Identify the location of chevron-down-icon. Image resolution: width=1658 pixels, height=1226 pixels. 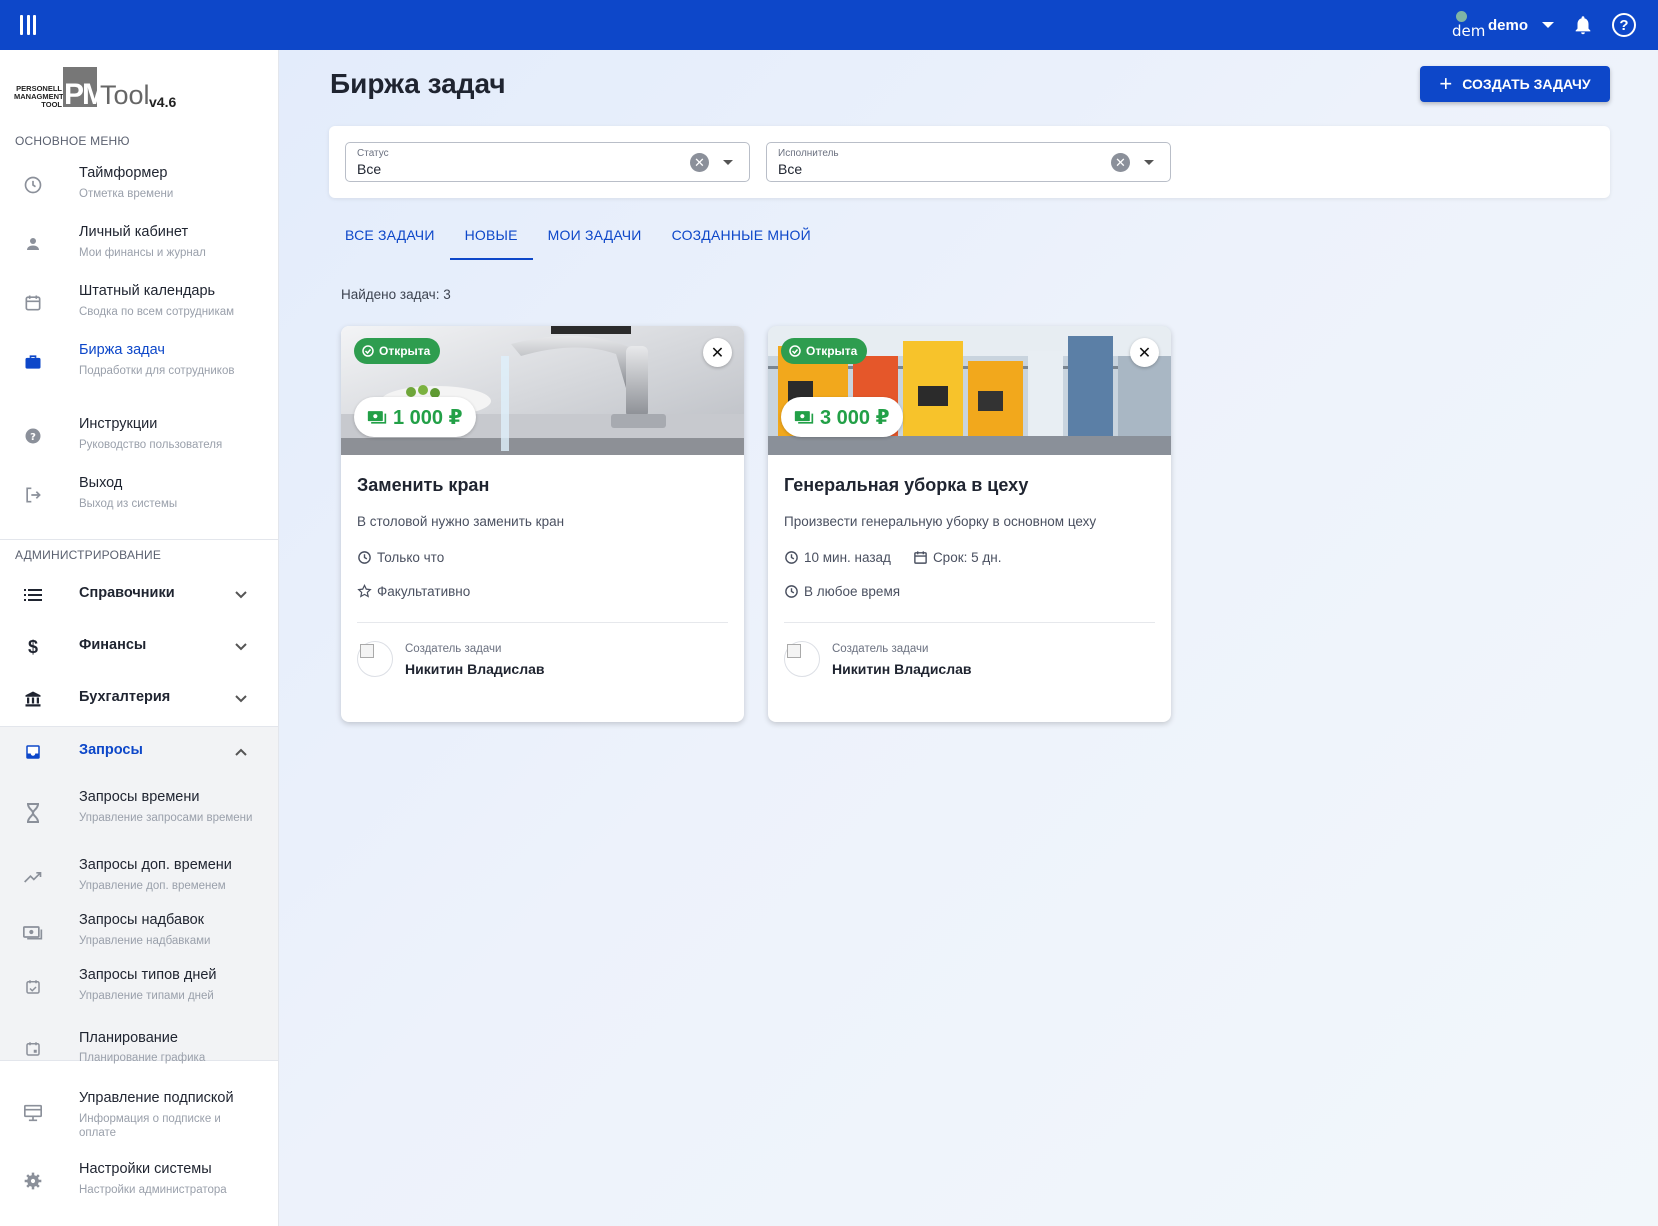
(241, 647).